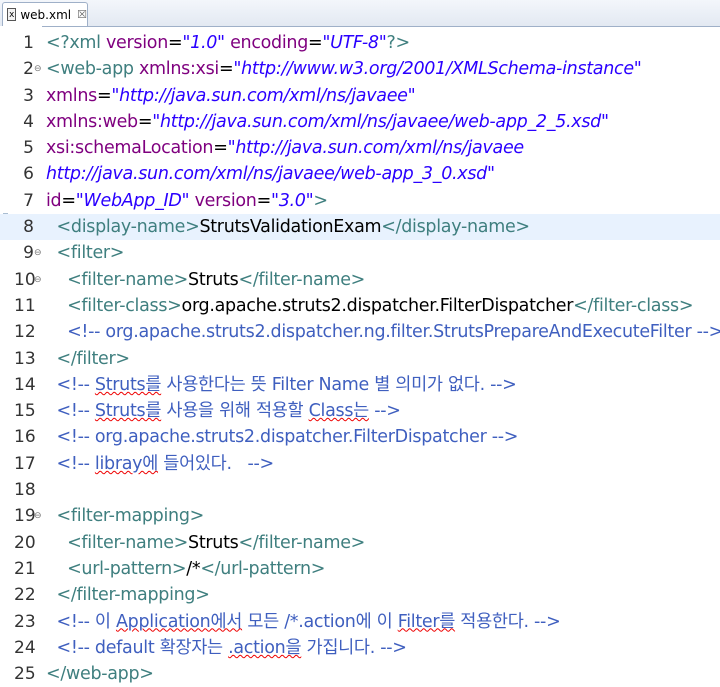  What do you see at coordinates (86, 621) in the screenshot?
I see `xml-comment: <!-- 이` at bounding box center [86, 621].